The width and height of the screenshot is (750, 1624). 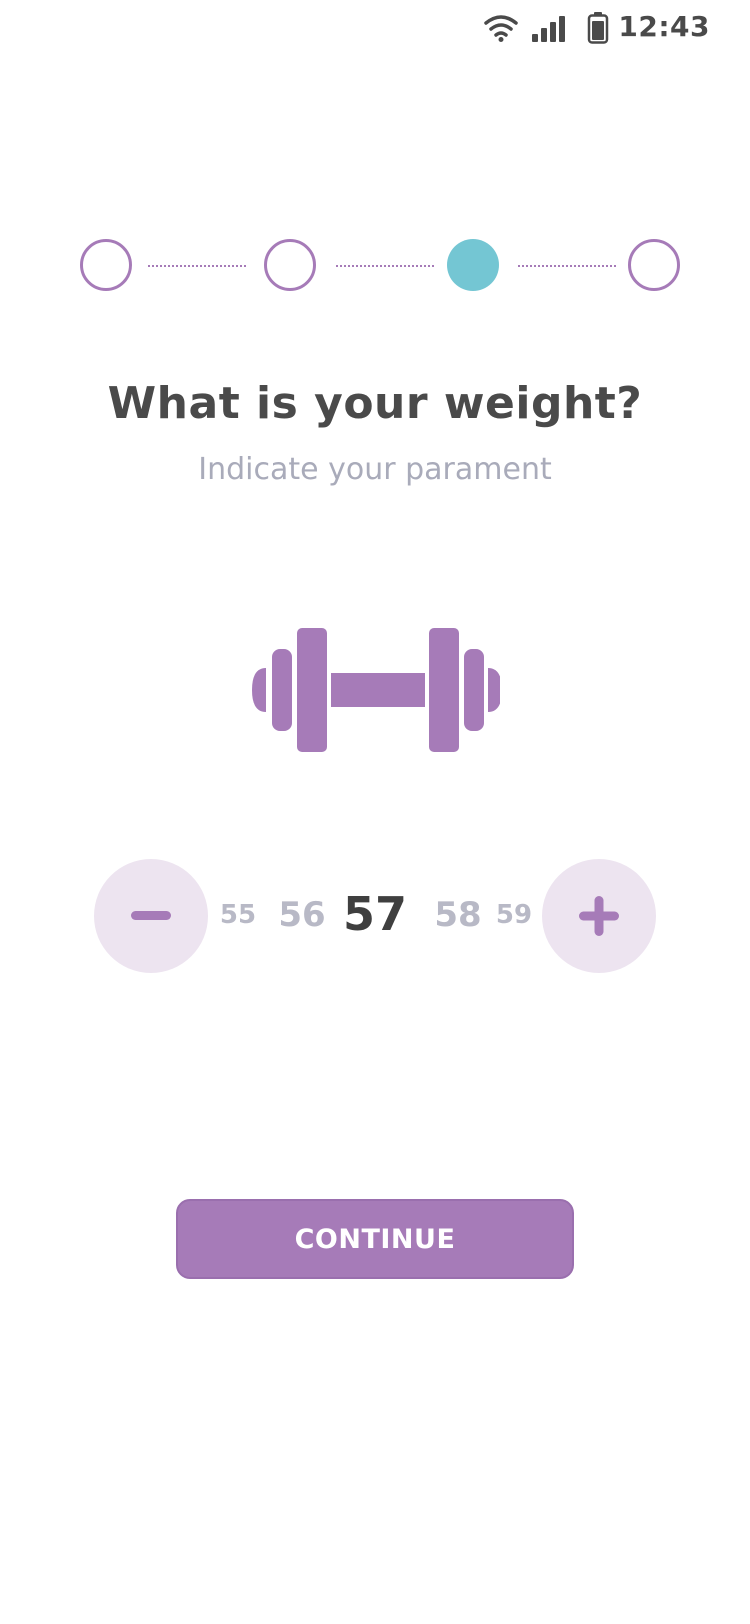 What do you see at coordinates (664, 26) in the screenshot?
I see `status-time: 12:43` at bounding box center [664, 26].